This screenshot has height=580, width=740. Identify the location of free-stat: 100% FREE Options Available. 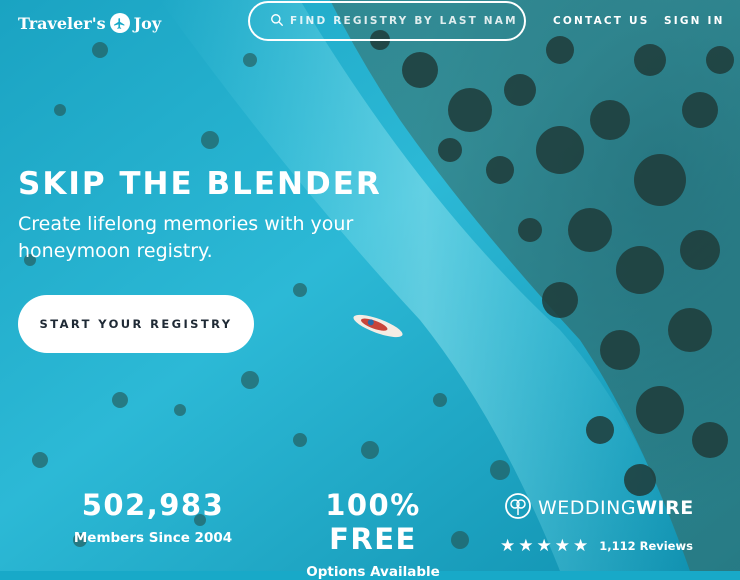
(373, 534).